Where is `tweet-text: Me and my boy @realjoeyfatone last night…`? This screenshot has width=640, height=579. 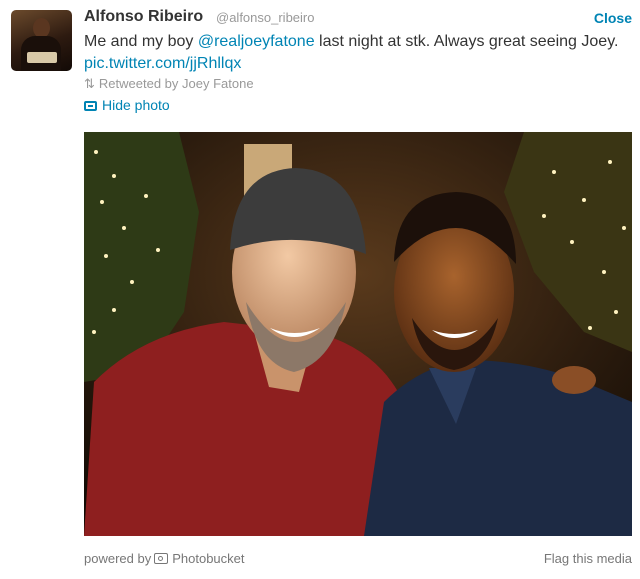 tweet-text: Me and my boy @realjoeyfatone last night… is located at coordinates (358, 53).